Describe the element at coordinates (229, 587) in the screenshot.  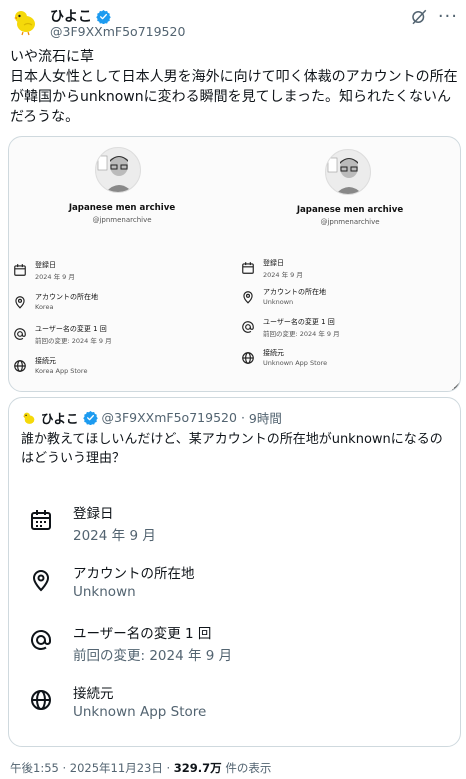
I see `info-row-location: アカウントの所在地 Unknown` at that location.